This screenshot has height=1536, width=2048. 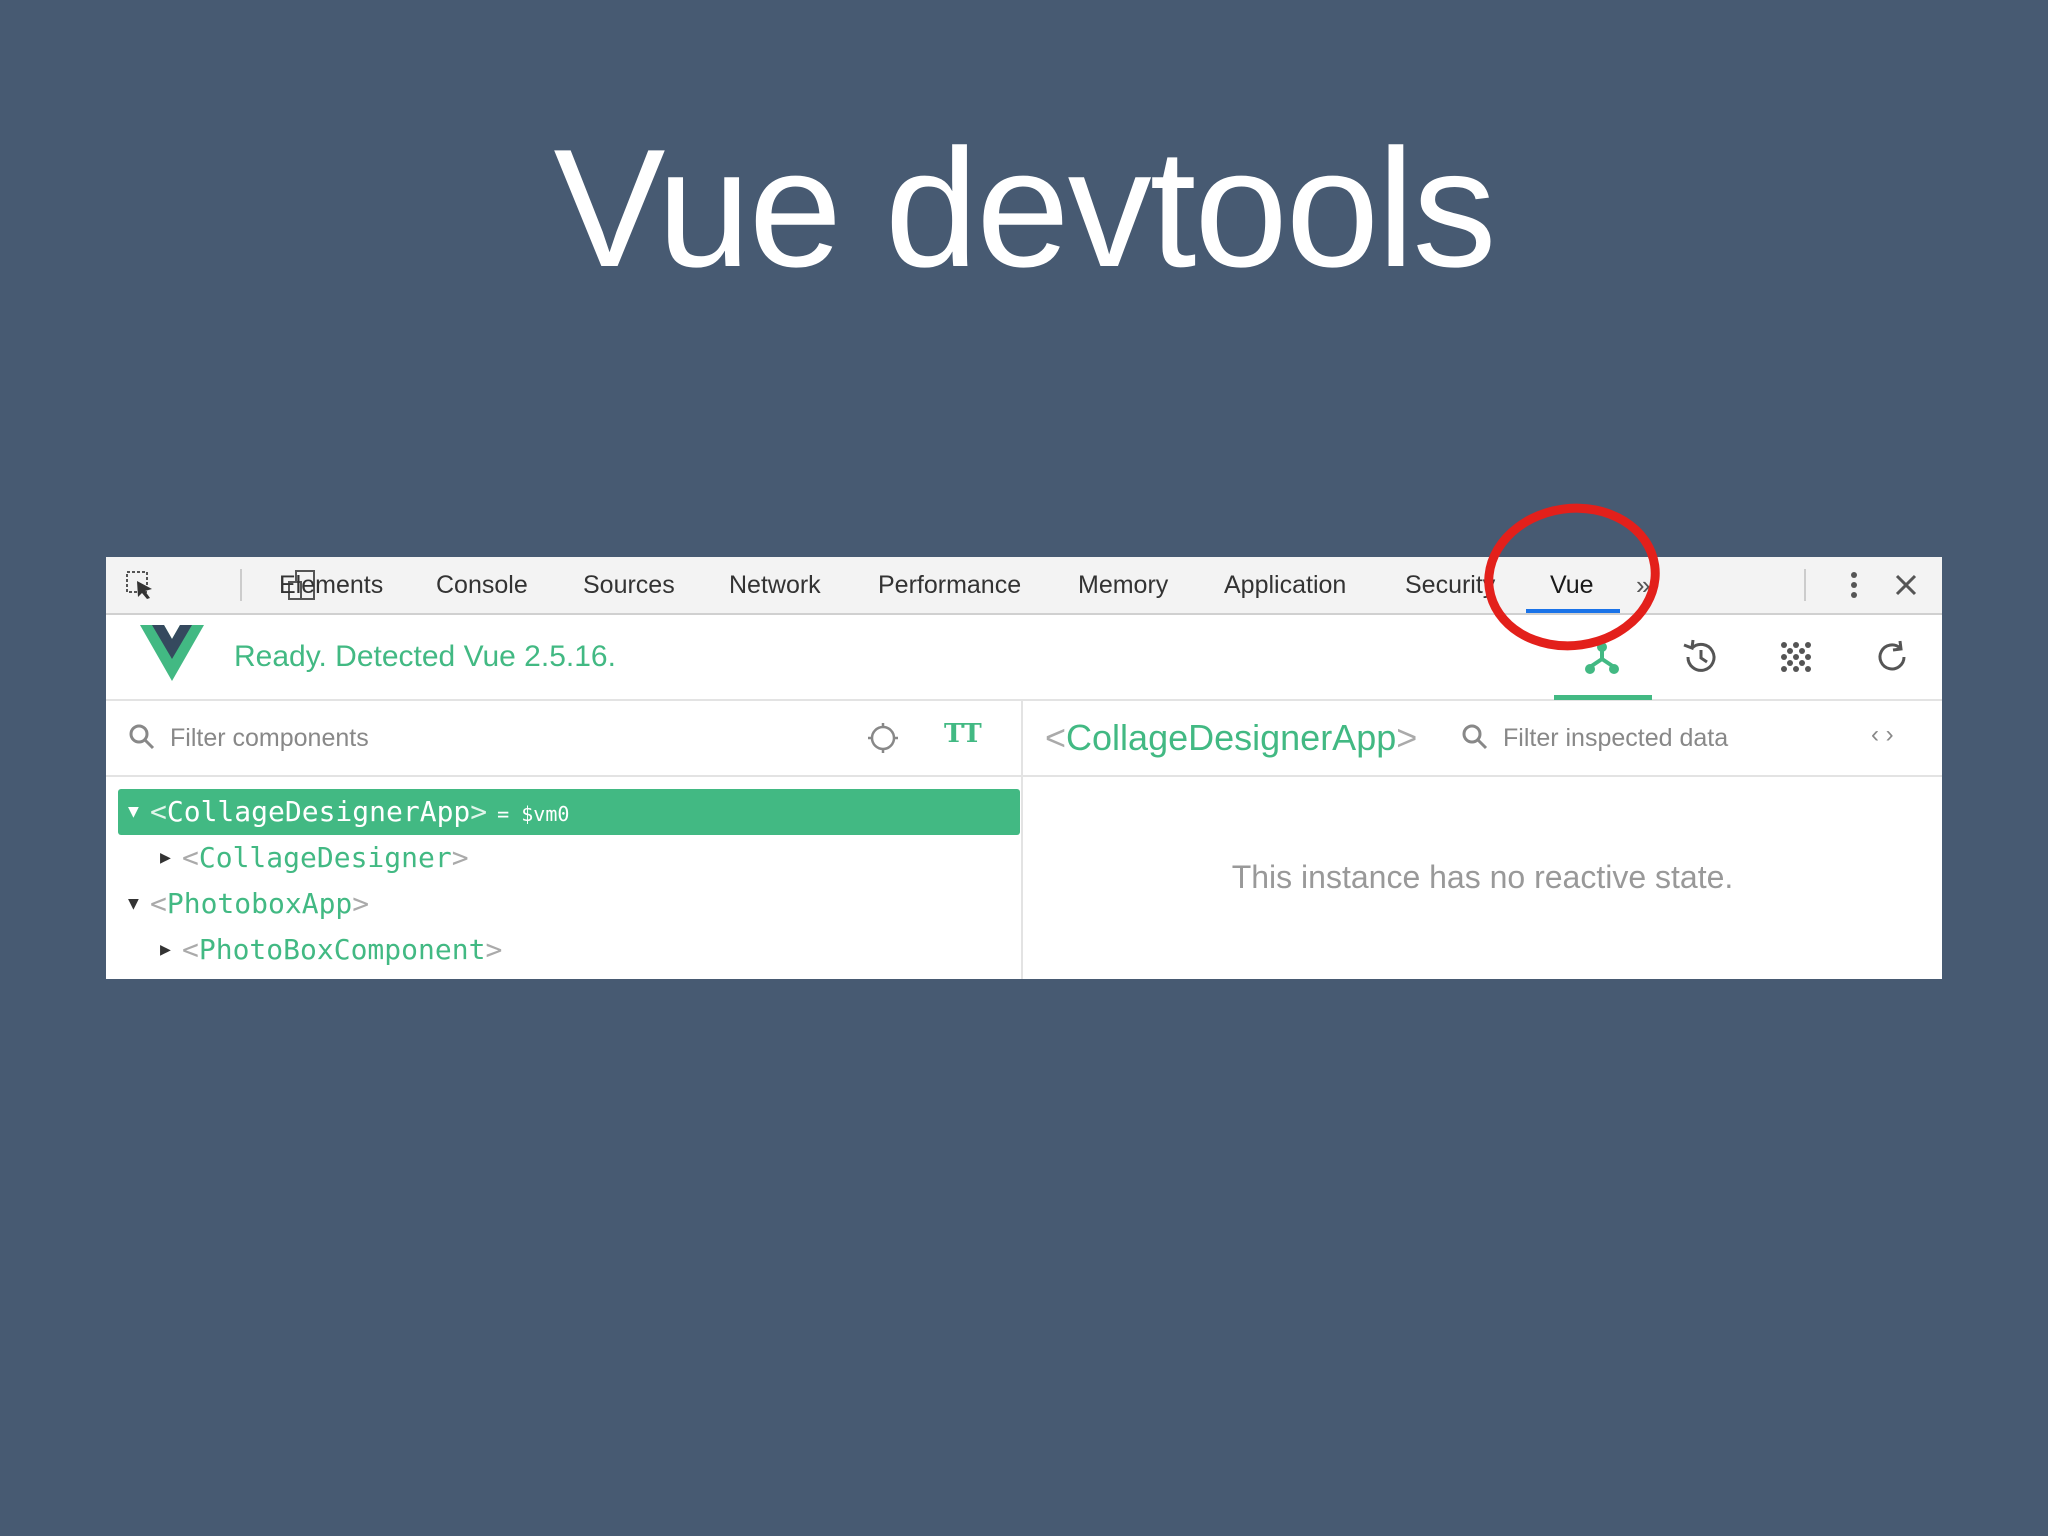 I want to click on empty-state-message: This instance has no reactive state., so click(x=1482, y=877).